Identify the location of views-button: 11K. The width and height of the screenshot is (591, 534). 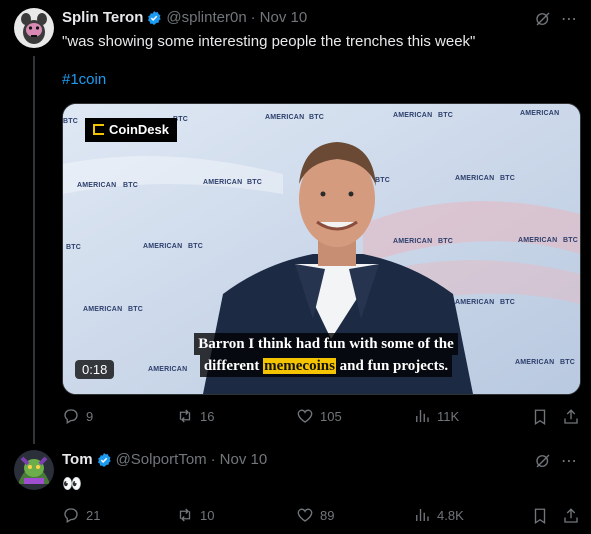
(436, 416).